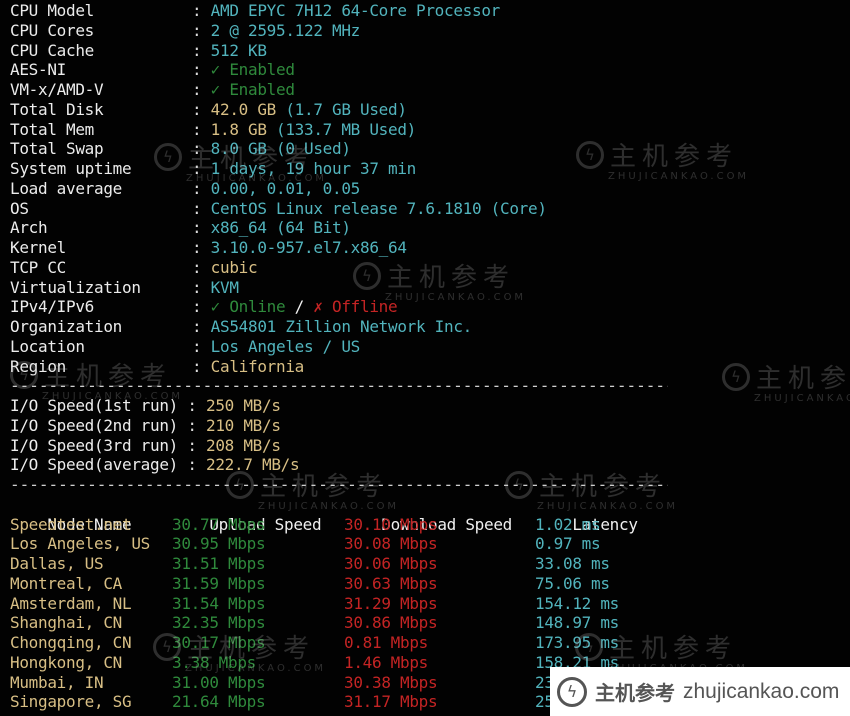  Describe the element at coordinates (355, 307) in the screenshot. I see `info-value: ✗ Offline` at that location.